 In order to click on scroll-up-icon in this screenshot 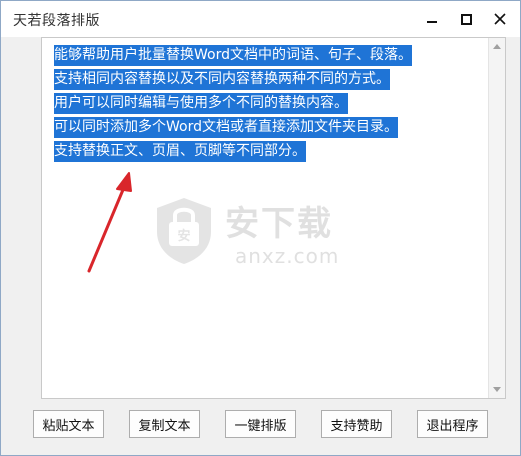, I will do `click(497, 46)`.